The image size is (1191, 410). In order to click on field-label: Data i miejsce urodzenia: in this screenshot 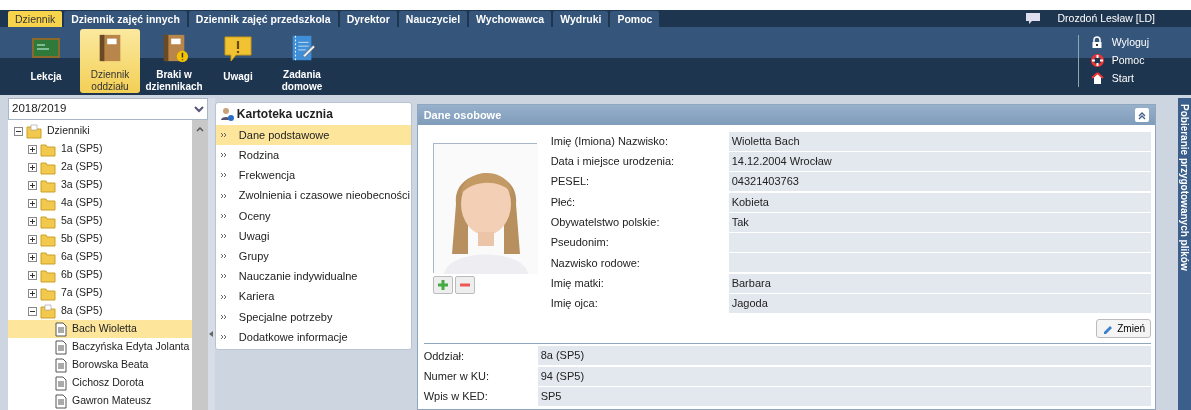, I will do `click(613, 162)`.